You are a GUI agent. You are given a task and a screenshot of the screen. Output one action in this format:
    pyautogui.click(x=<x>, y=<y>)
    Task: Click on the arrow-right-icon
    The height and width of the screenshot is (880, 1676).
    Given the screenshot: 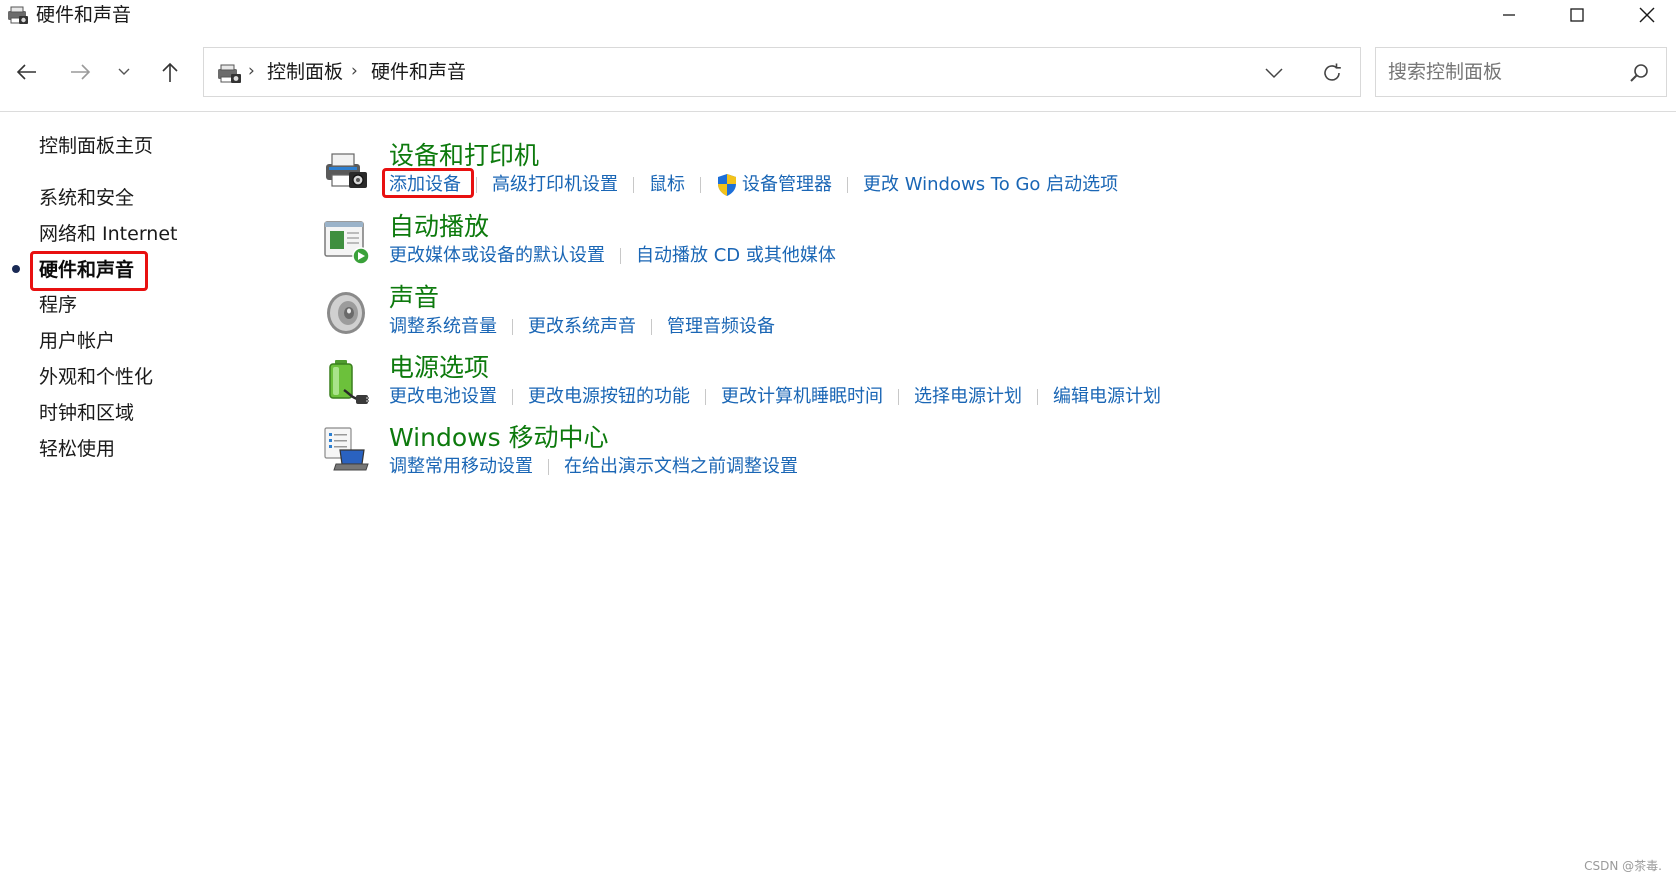 What is the action you would take?
    pyautogui.click(x=81, y=72)
    